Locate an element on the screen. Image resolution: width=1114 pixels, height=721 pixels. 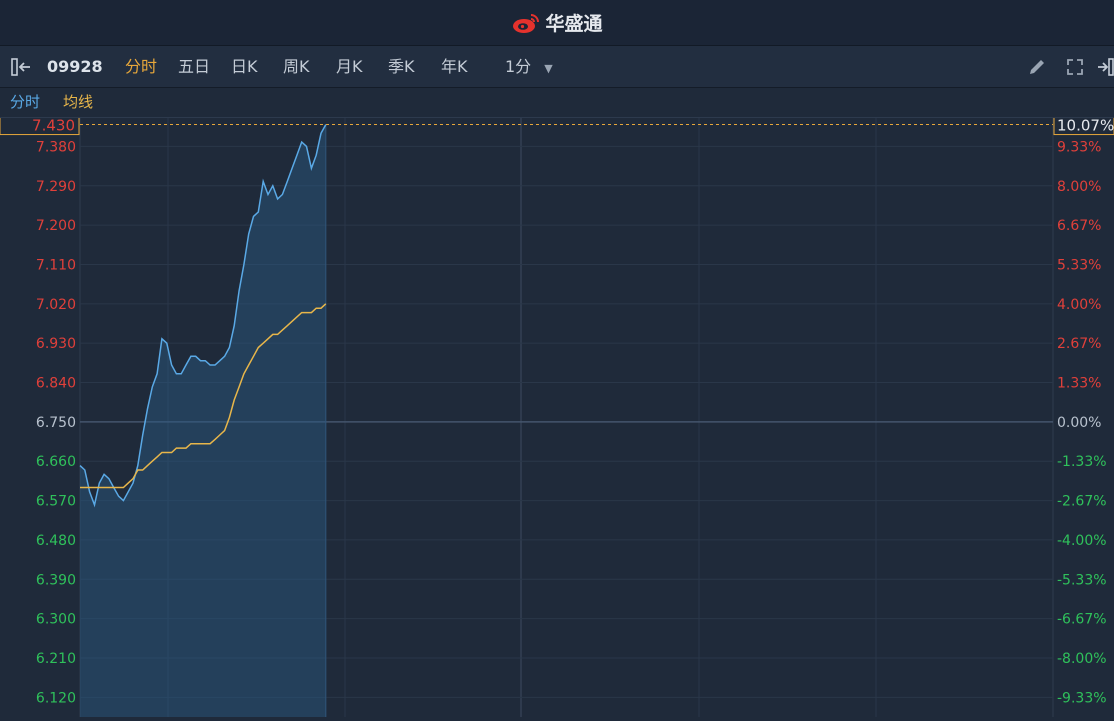
y-tick-label: 6.390 is located at coordinates (56, 580).